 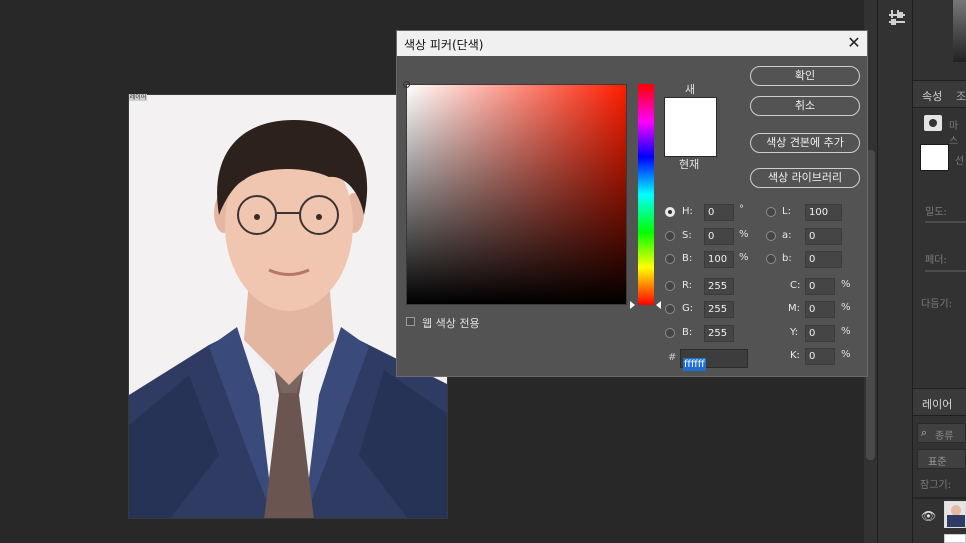 What do you see at coordinates (787, 258) in the screenshot?
I see `b-label: b:` at bounding box center [787, 258].